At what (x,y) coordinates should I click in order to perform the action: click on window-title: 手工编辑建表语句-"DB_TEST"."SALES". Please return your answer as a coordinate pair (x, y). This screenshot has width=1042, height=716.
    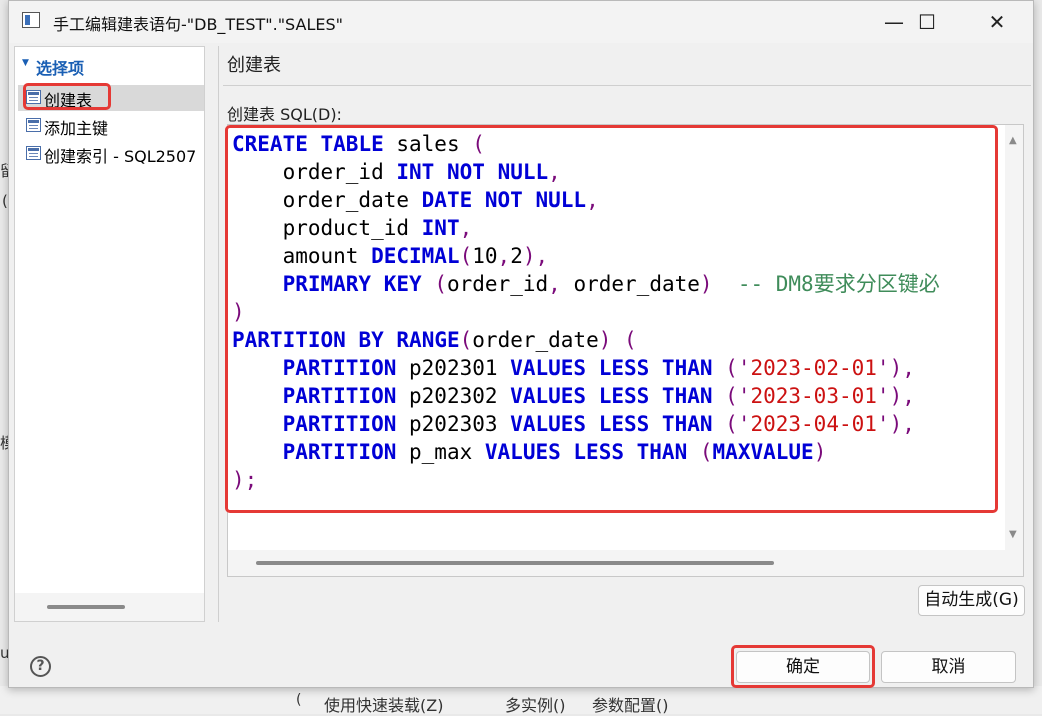
    Looking at the image, I should click on (198, 24).